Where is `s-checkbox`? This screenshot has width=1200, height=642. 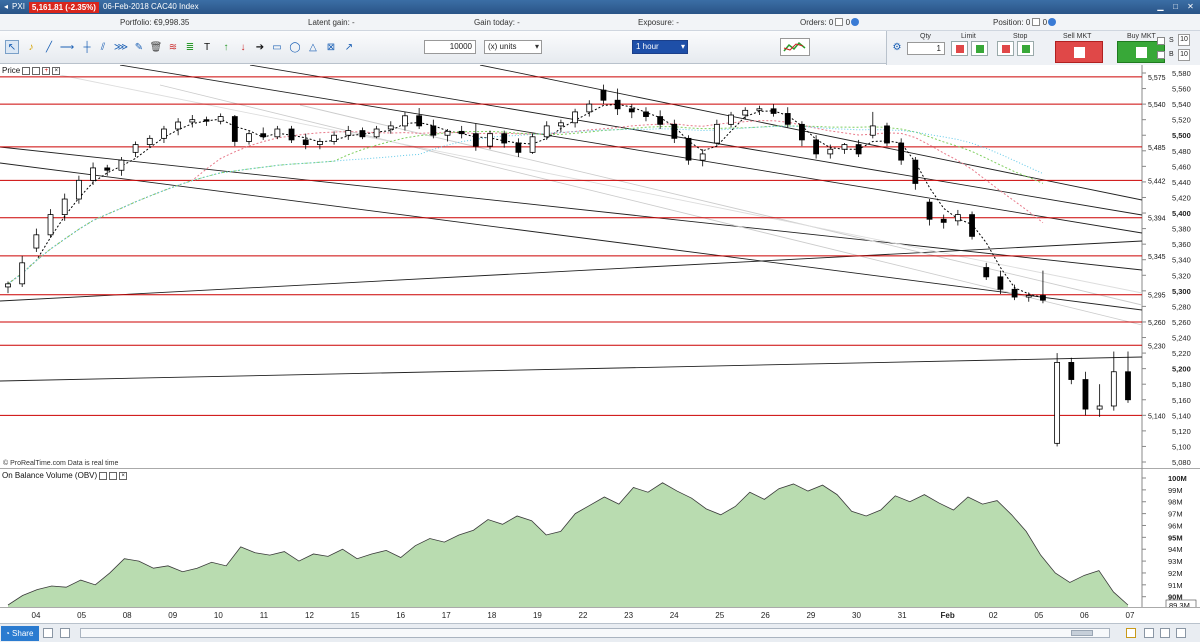 s-checkbox is located at coordinates (1161, 41).